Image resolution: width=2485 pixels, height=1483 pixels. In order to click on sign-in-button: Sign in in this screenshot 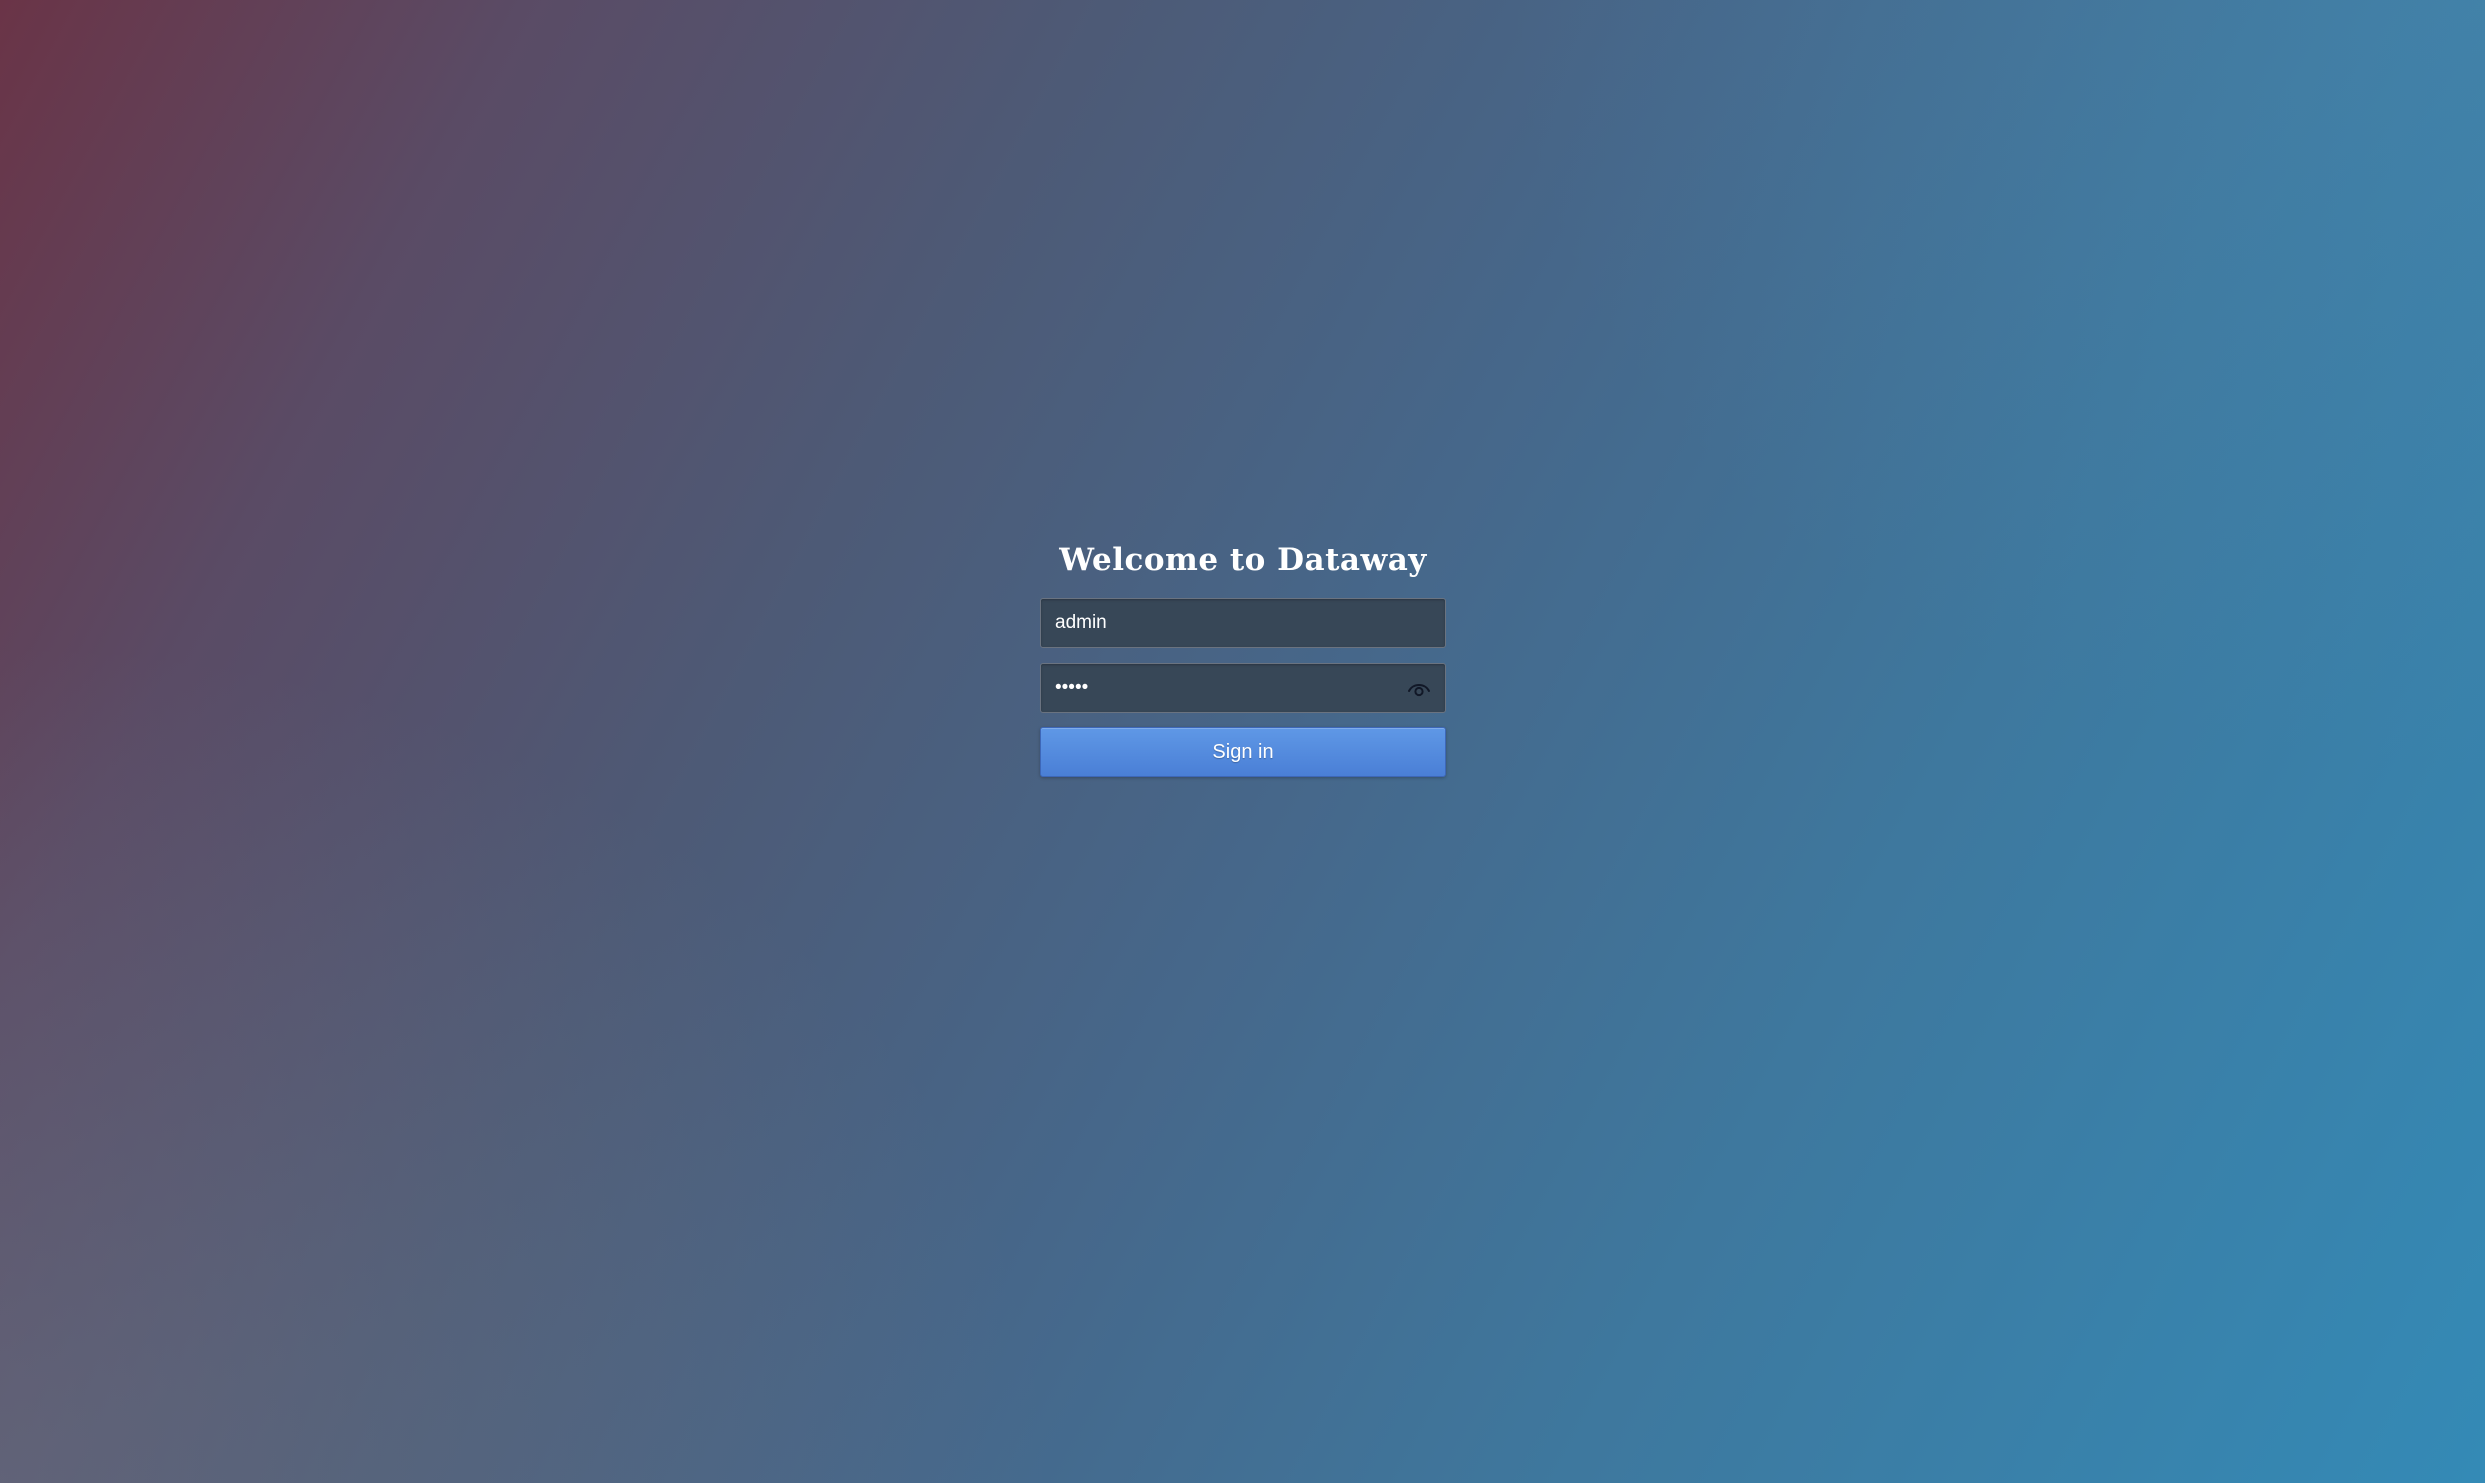, I will do `click(1243, 752)`.